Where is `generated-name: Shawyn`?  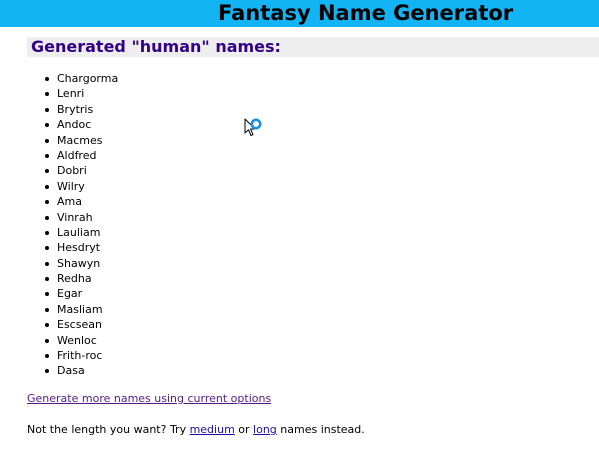
generated-name: Shawyn is located at coordinates (79, 263).